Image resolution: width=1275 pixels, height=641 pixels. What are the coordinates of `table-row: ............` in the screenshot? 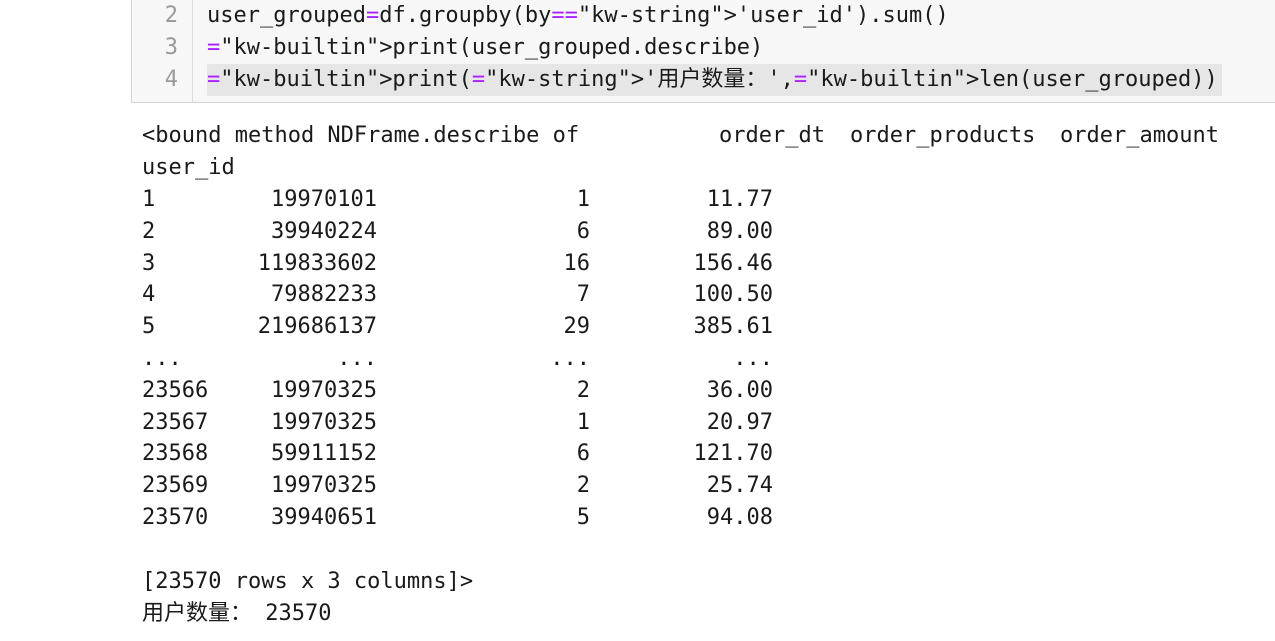 It's located at (492, 359).